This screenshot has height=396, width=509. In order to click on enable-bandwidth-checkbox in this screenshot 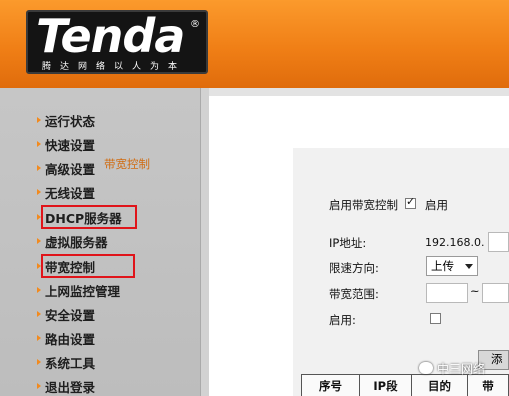, I will do `click(410, 202)`.